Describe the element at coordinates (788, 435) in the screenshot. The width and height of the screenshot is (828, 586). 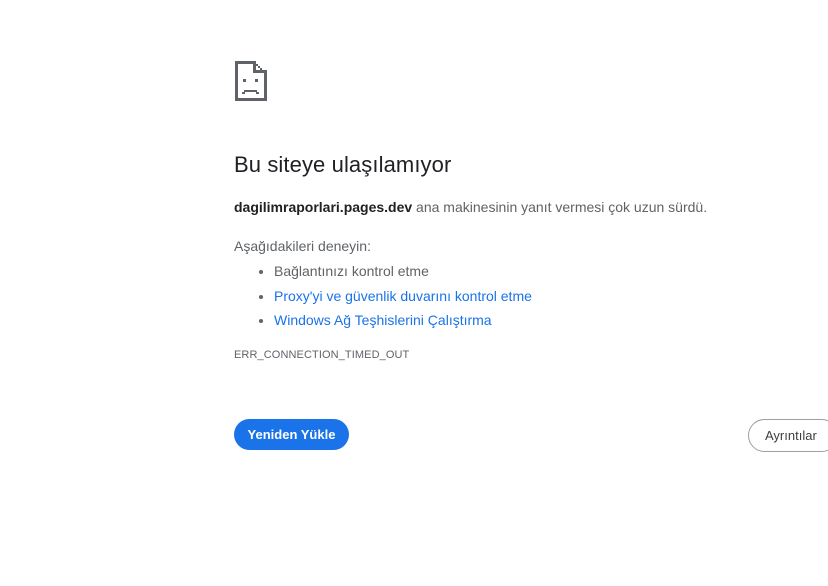
I see `details-button: Ayrıntılar` at that location.